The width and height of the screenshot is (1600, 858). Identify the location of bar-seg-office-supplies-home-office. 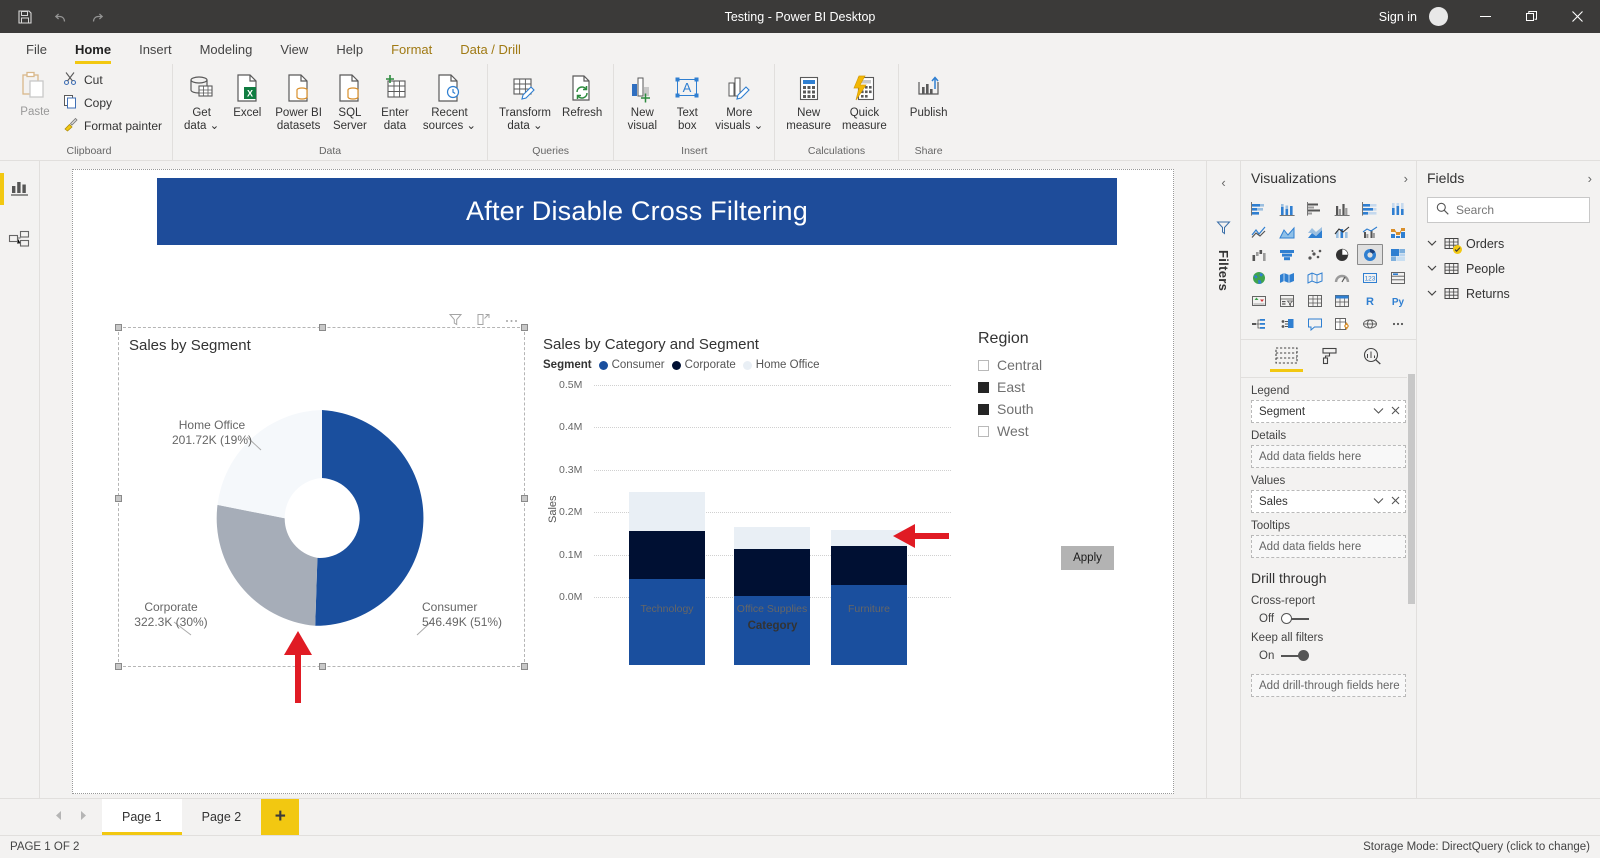
(772, 538).